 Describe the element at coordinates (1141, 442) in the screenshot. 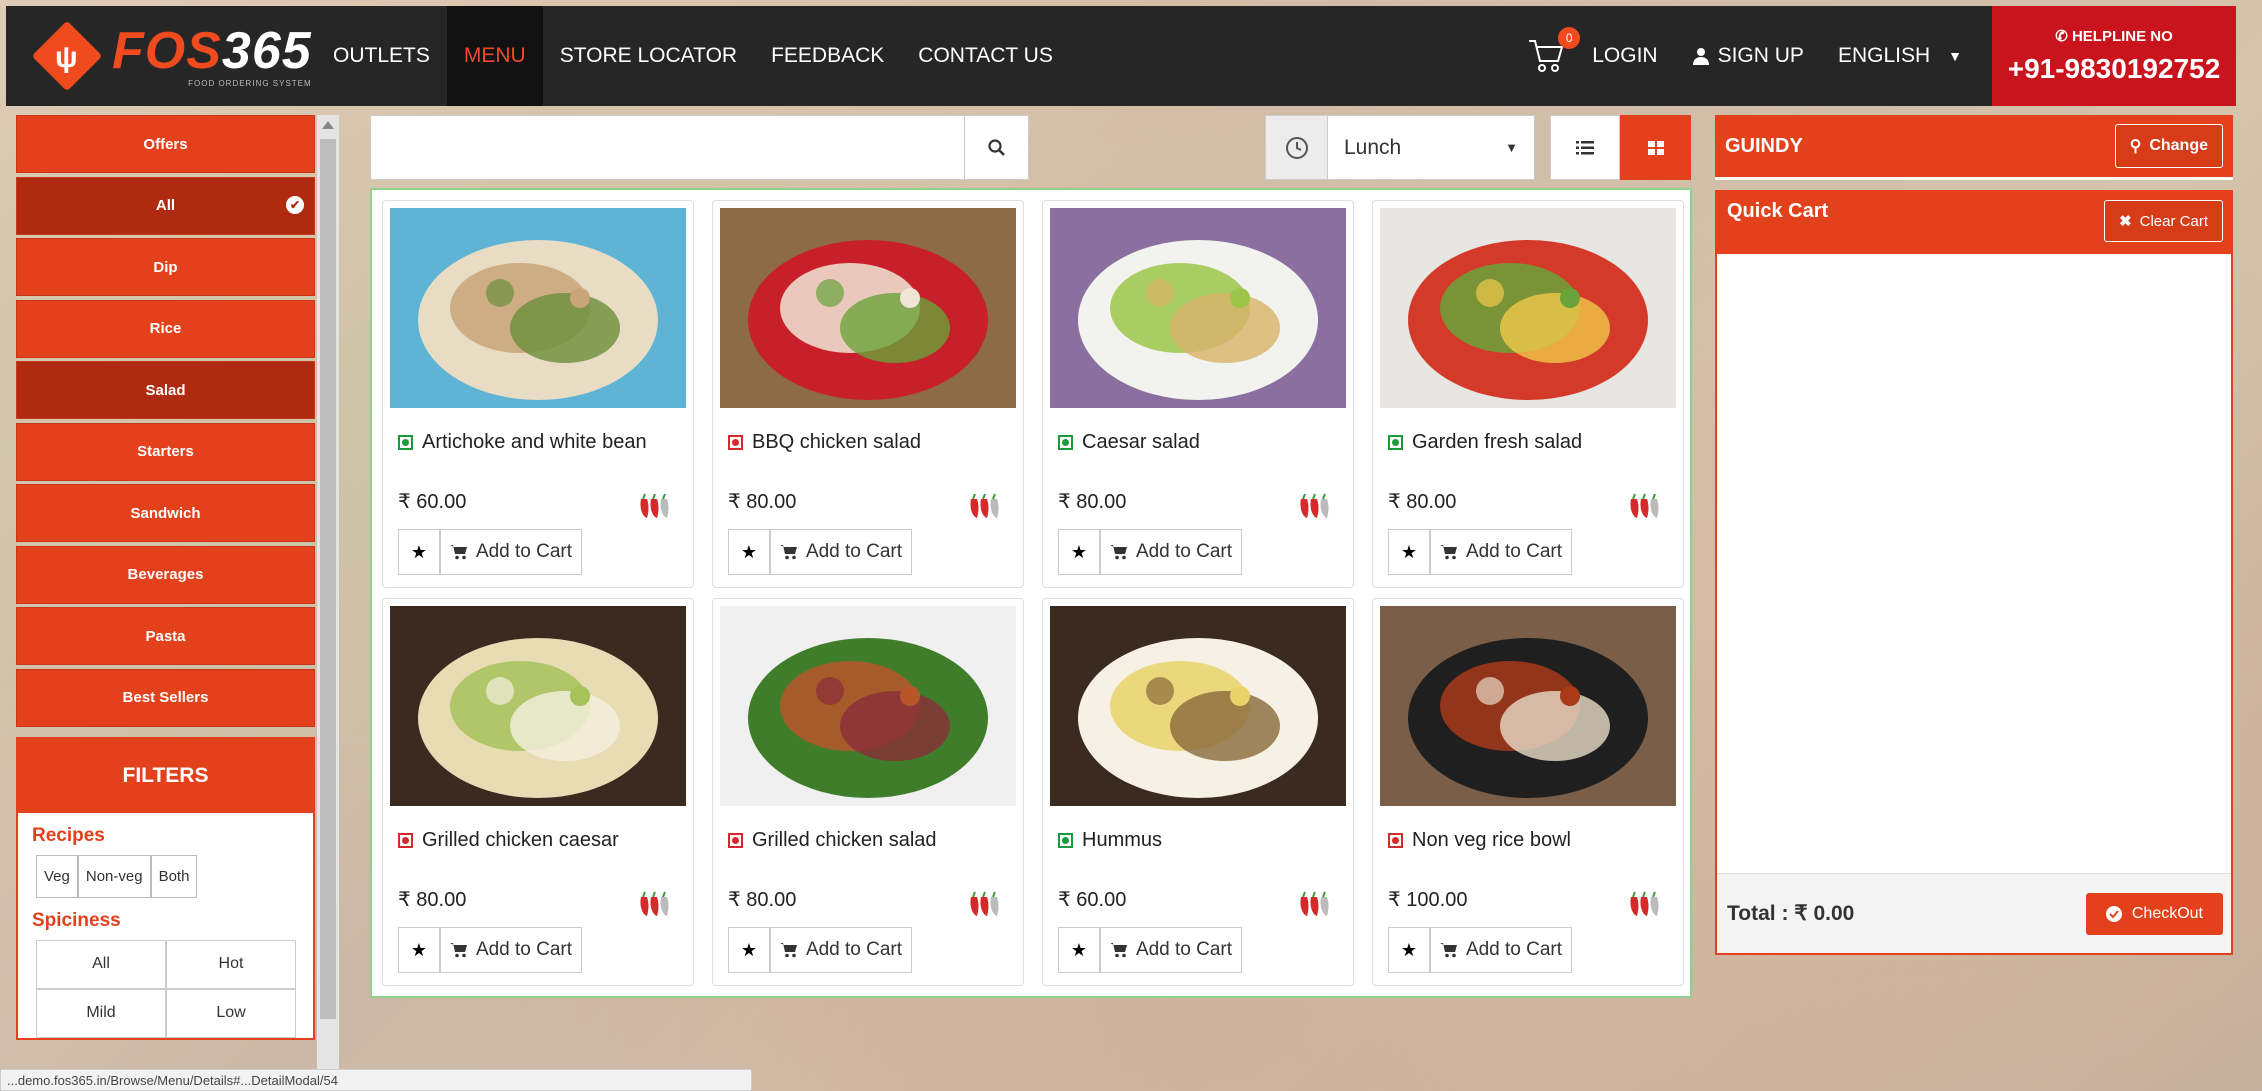

I see `product-name: Caesar salad` at that location.